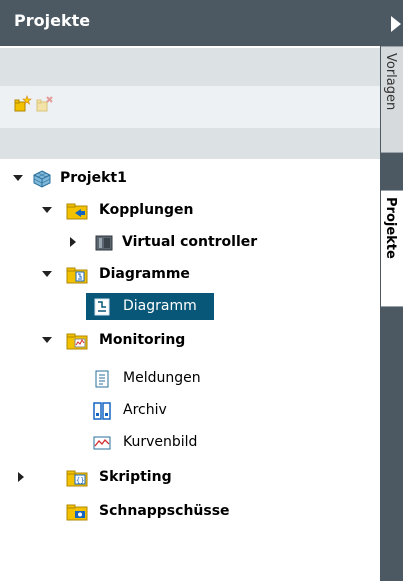 This screenshot has height=581, width=403. What do you see at coordinates (396, 24) in the screenshot?
I see `collapse-panel-icon` at bounding box center [396, 24].